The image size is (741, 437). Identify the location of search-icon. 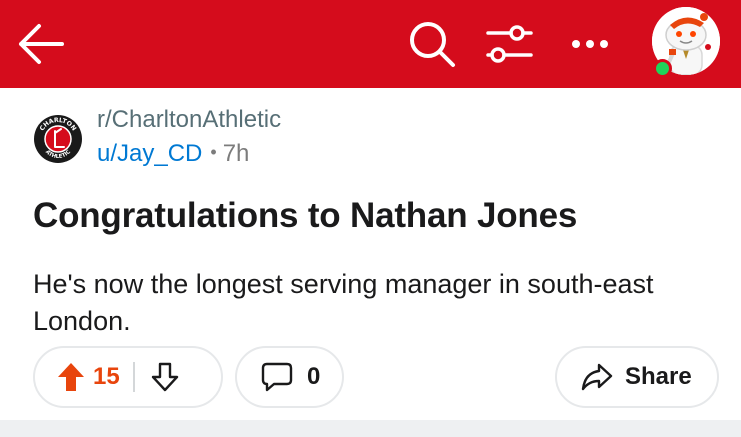
(432, 44).